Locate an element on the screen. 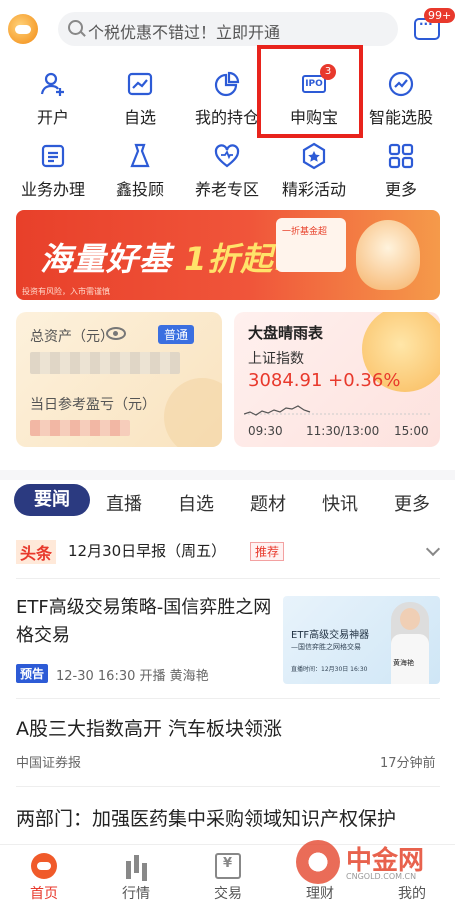 This screenshot has width=455, height=911. search-icon is located at coordinates (75, 27).